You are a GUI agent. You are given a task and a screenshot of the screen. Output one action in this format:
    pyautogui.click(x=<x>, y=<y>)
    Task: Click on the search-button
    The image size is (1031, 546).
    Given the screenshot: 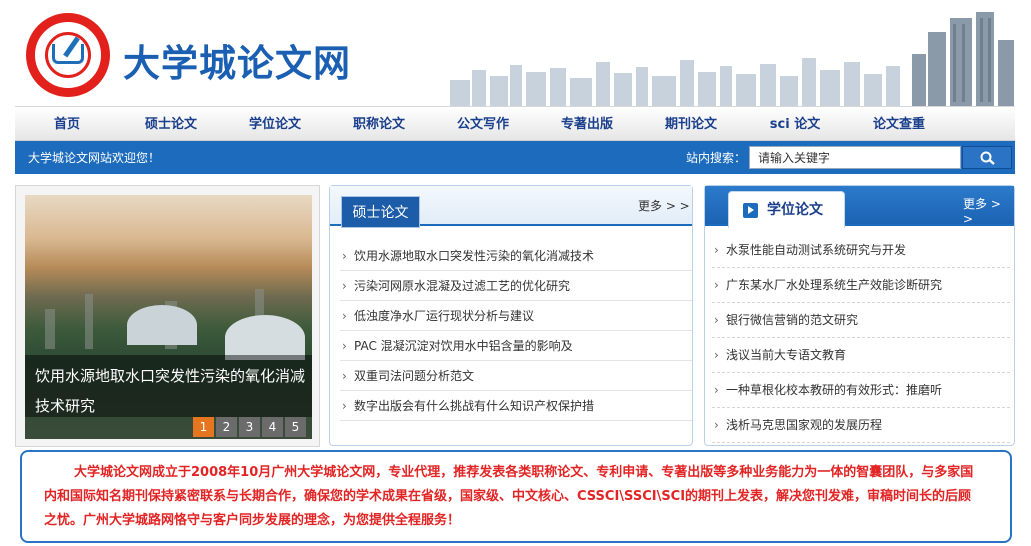 What is the action you would take?
    pyautogui.click(x=987, y=157)
    